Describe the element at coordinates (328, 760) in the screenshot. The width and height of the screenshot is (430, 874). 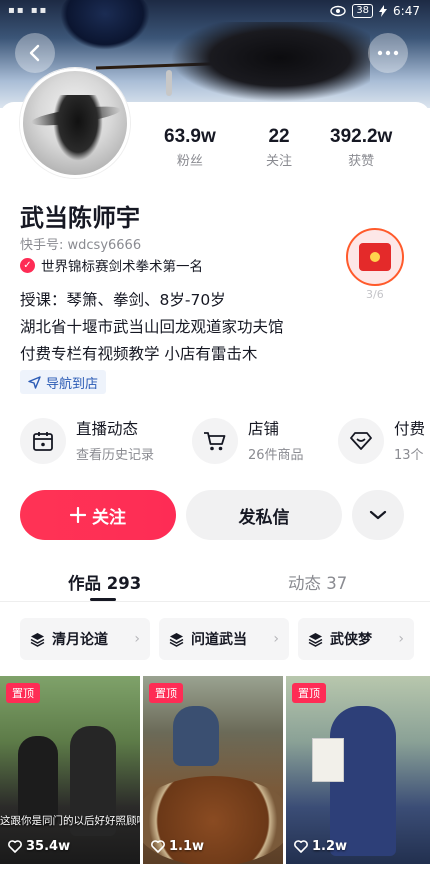
I see `thumbnail-book` at that location.